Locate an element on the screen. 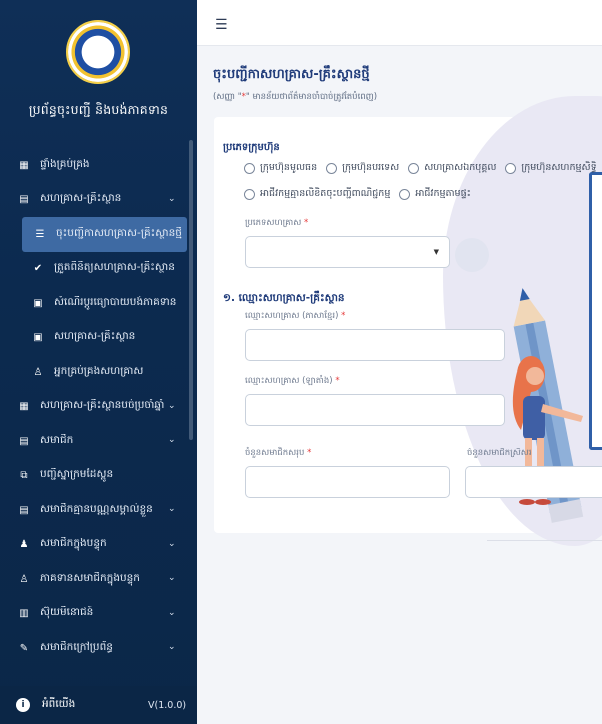 The width and height of the screenshot is (602, 724). name-en-label: ឈ្មោះសហគ្រាស (ឡាតាំង) * is located at coordinates (292, 382).